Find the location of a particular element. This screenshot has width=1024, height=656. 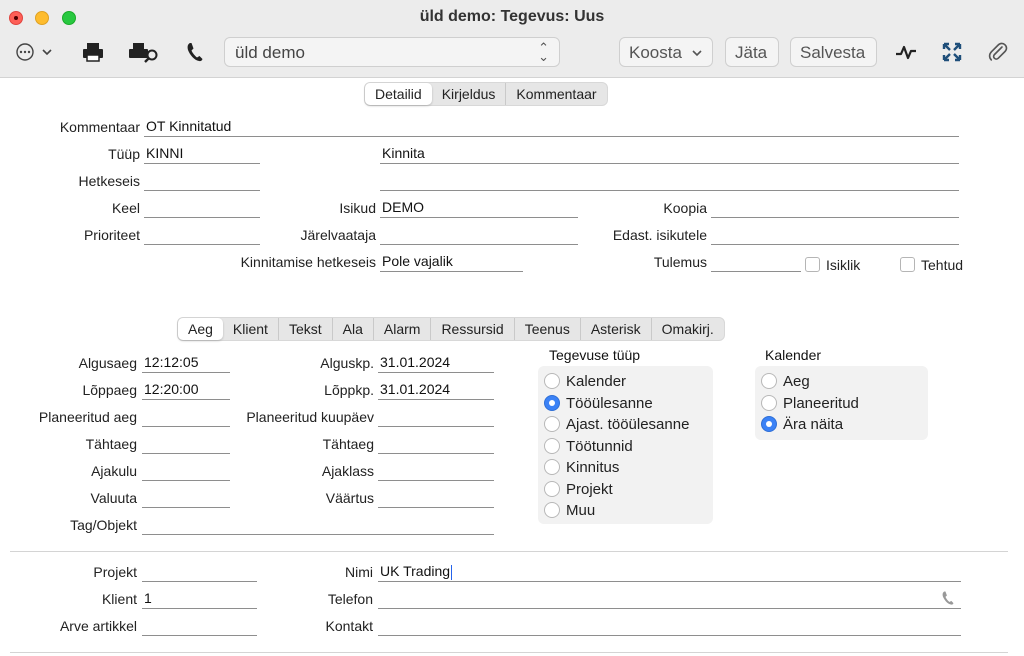

print-preview-icon is located at coordinates (143, 53).